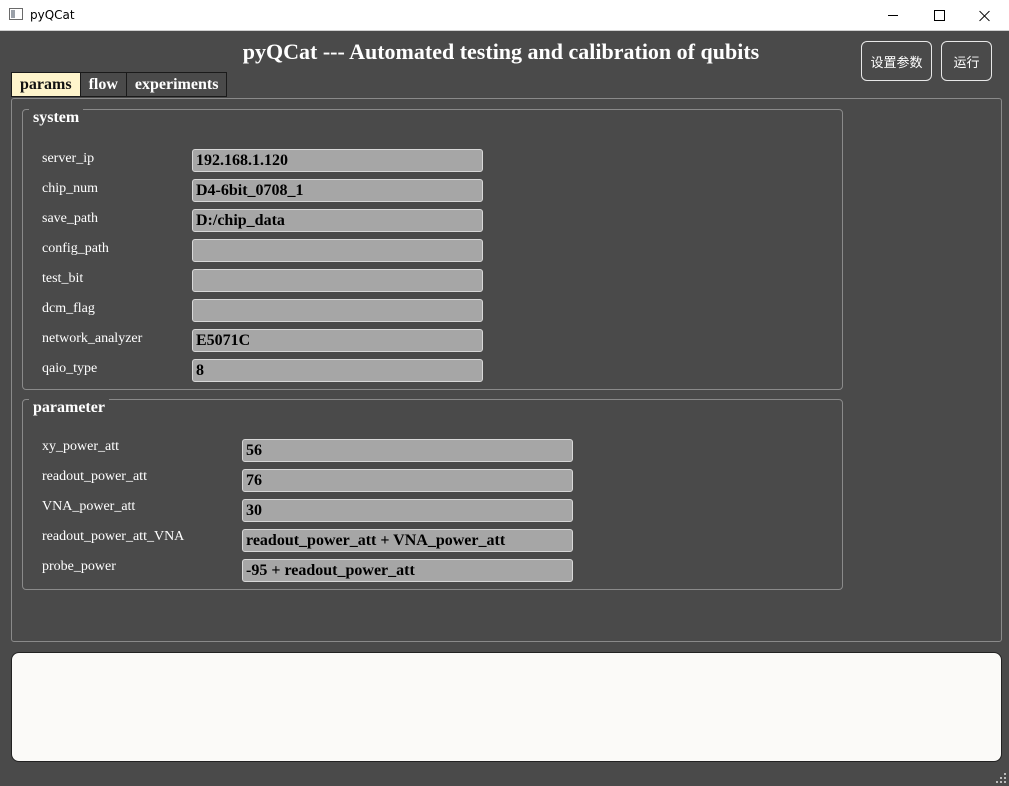 This screenshot has width=1009, height=786. What do you see at coordinates (70, 188) in the screenshot?
I see `chip-num-label: chip_num` at bounding box center [70, 188].